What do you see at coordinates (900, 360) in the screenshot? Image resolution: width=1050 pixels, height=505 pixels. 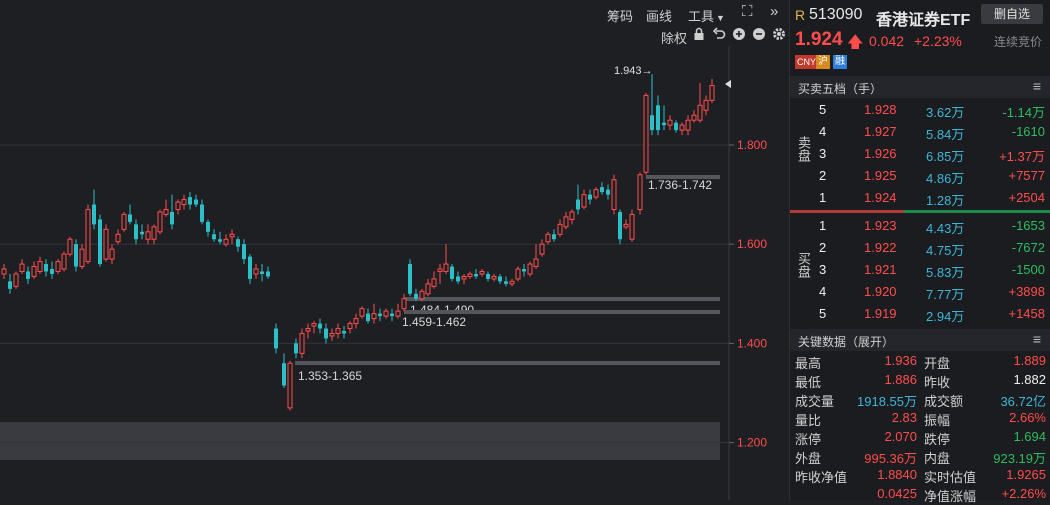 I see `keydata-value: 1.936` at bounding box center [900, 360].